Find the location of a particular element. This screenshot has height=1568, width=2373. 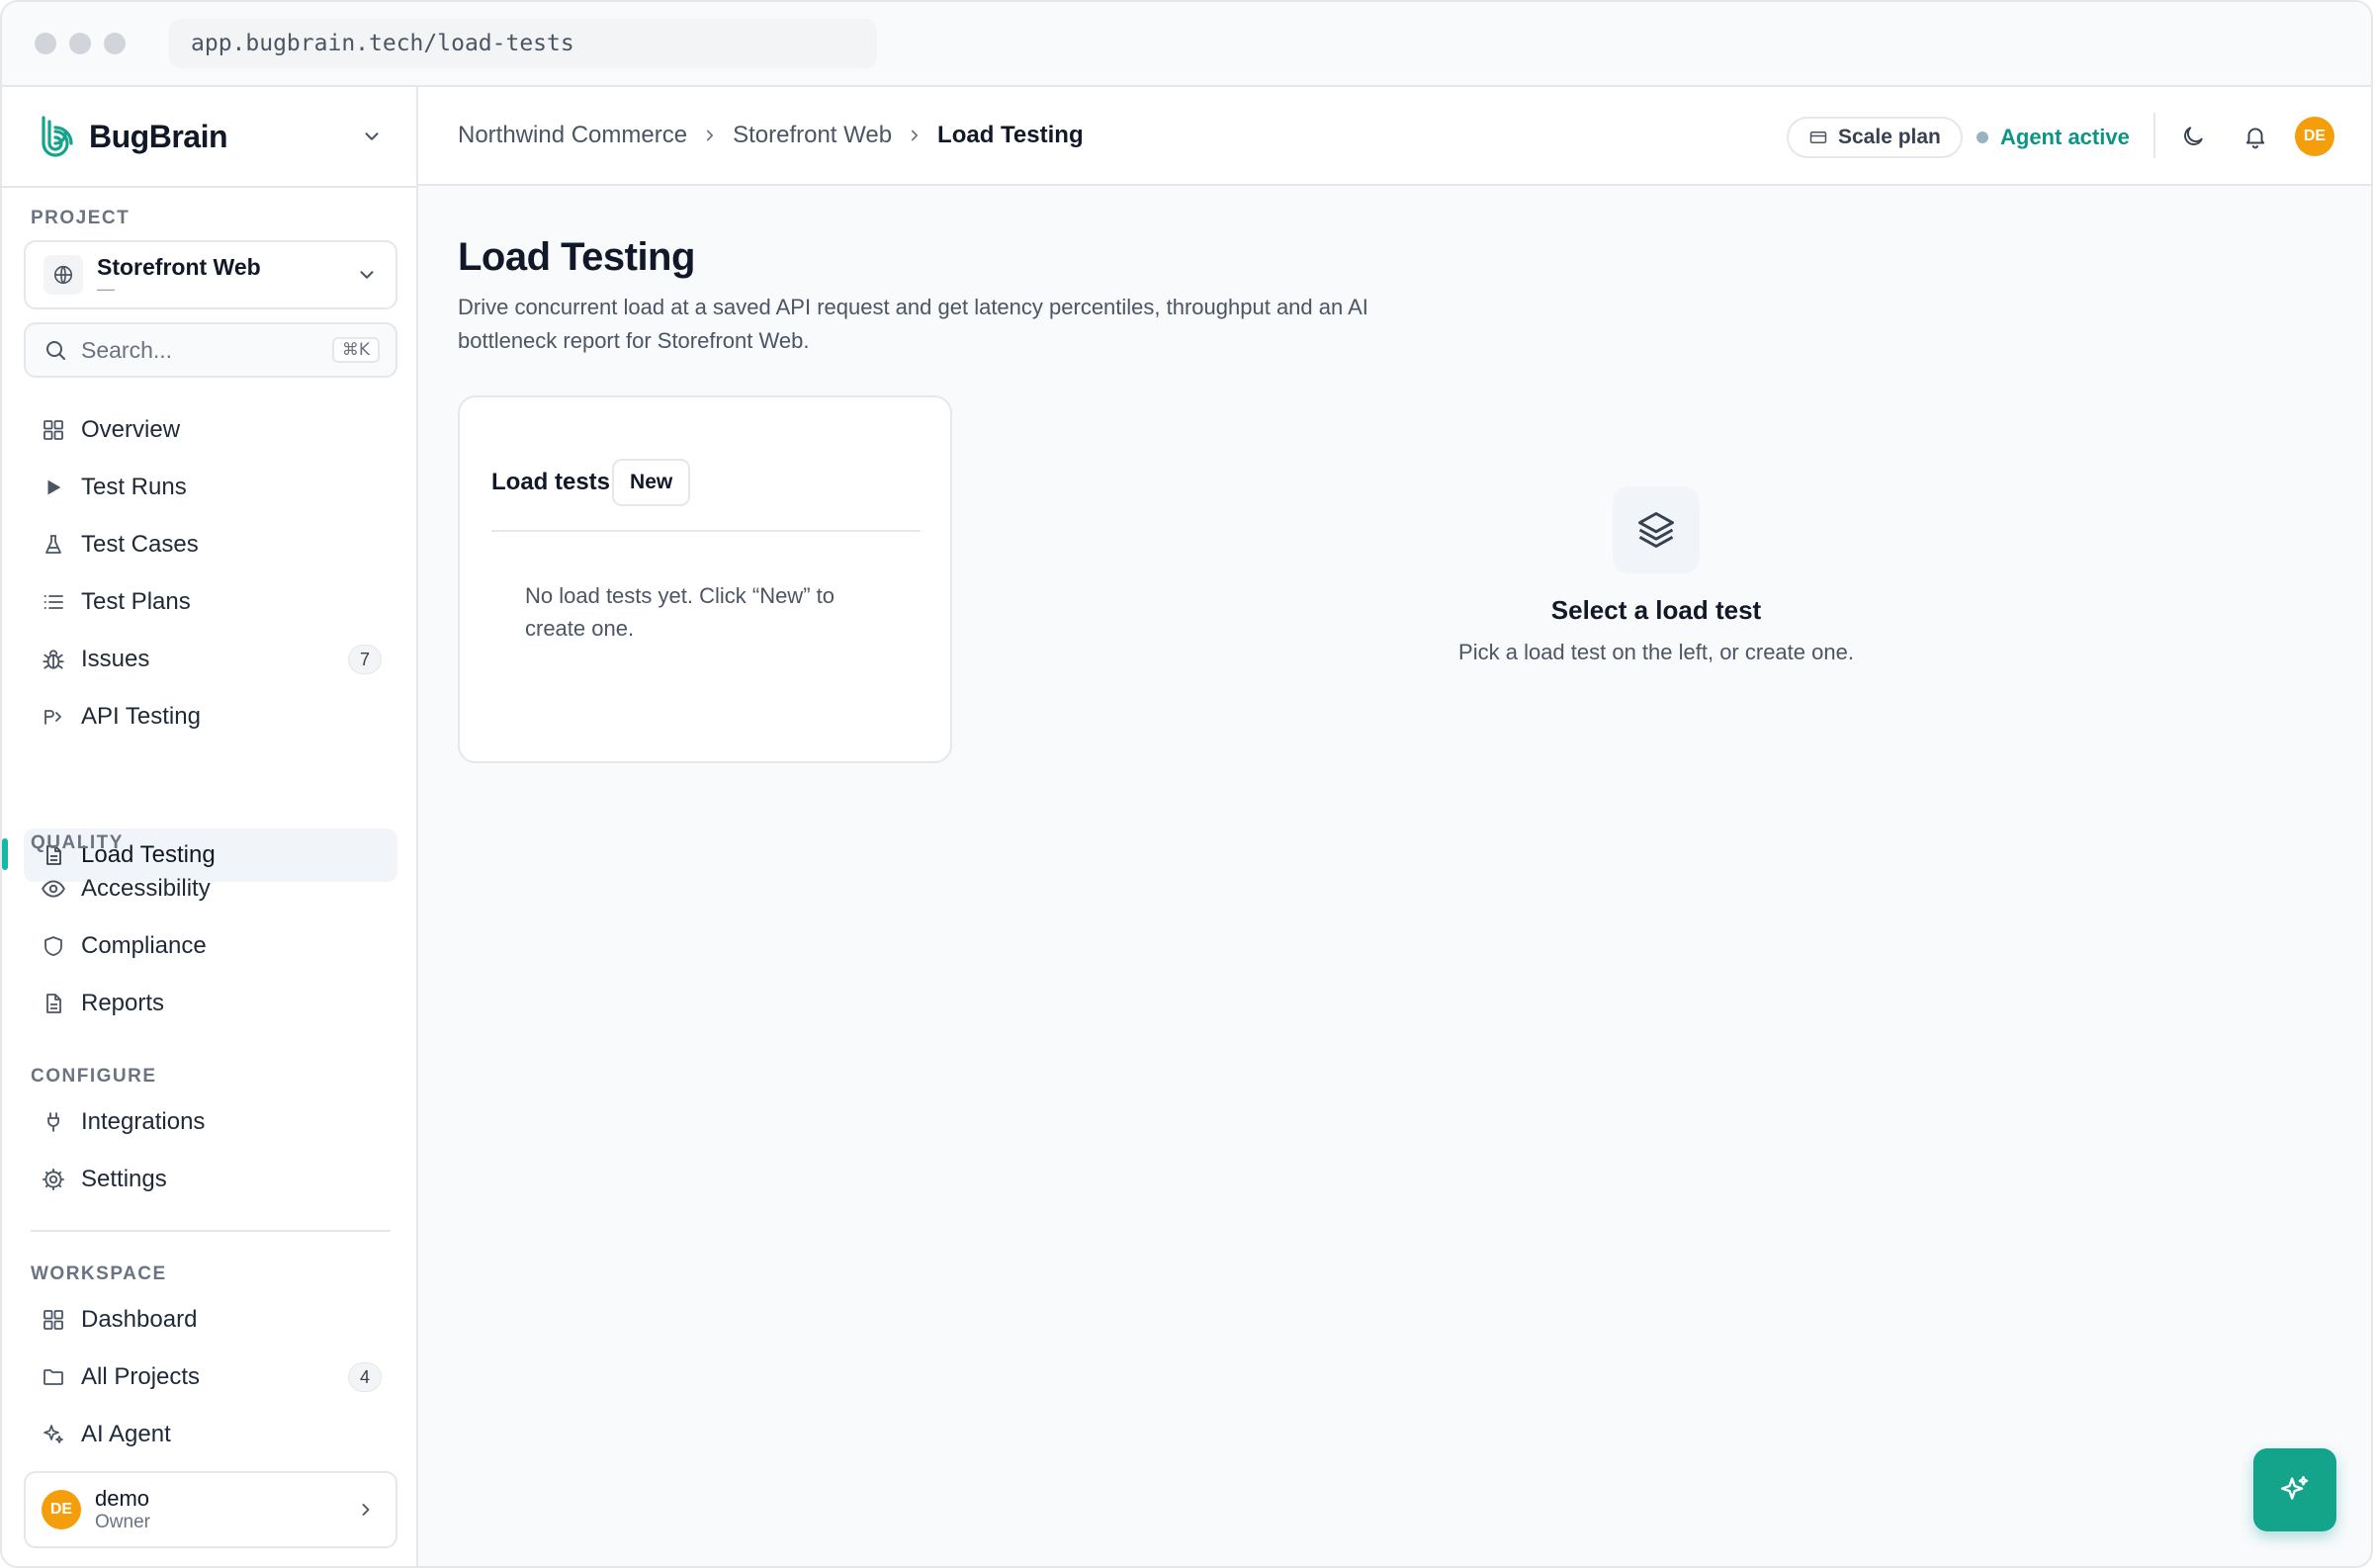

plan-label: Scale plan is located at coordinates (1889, 137).